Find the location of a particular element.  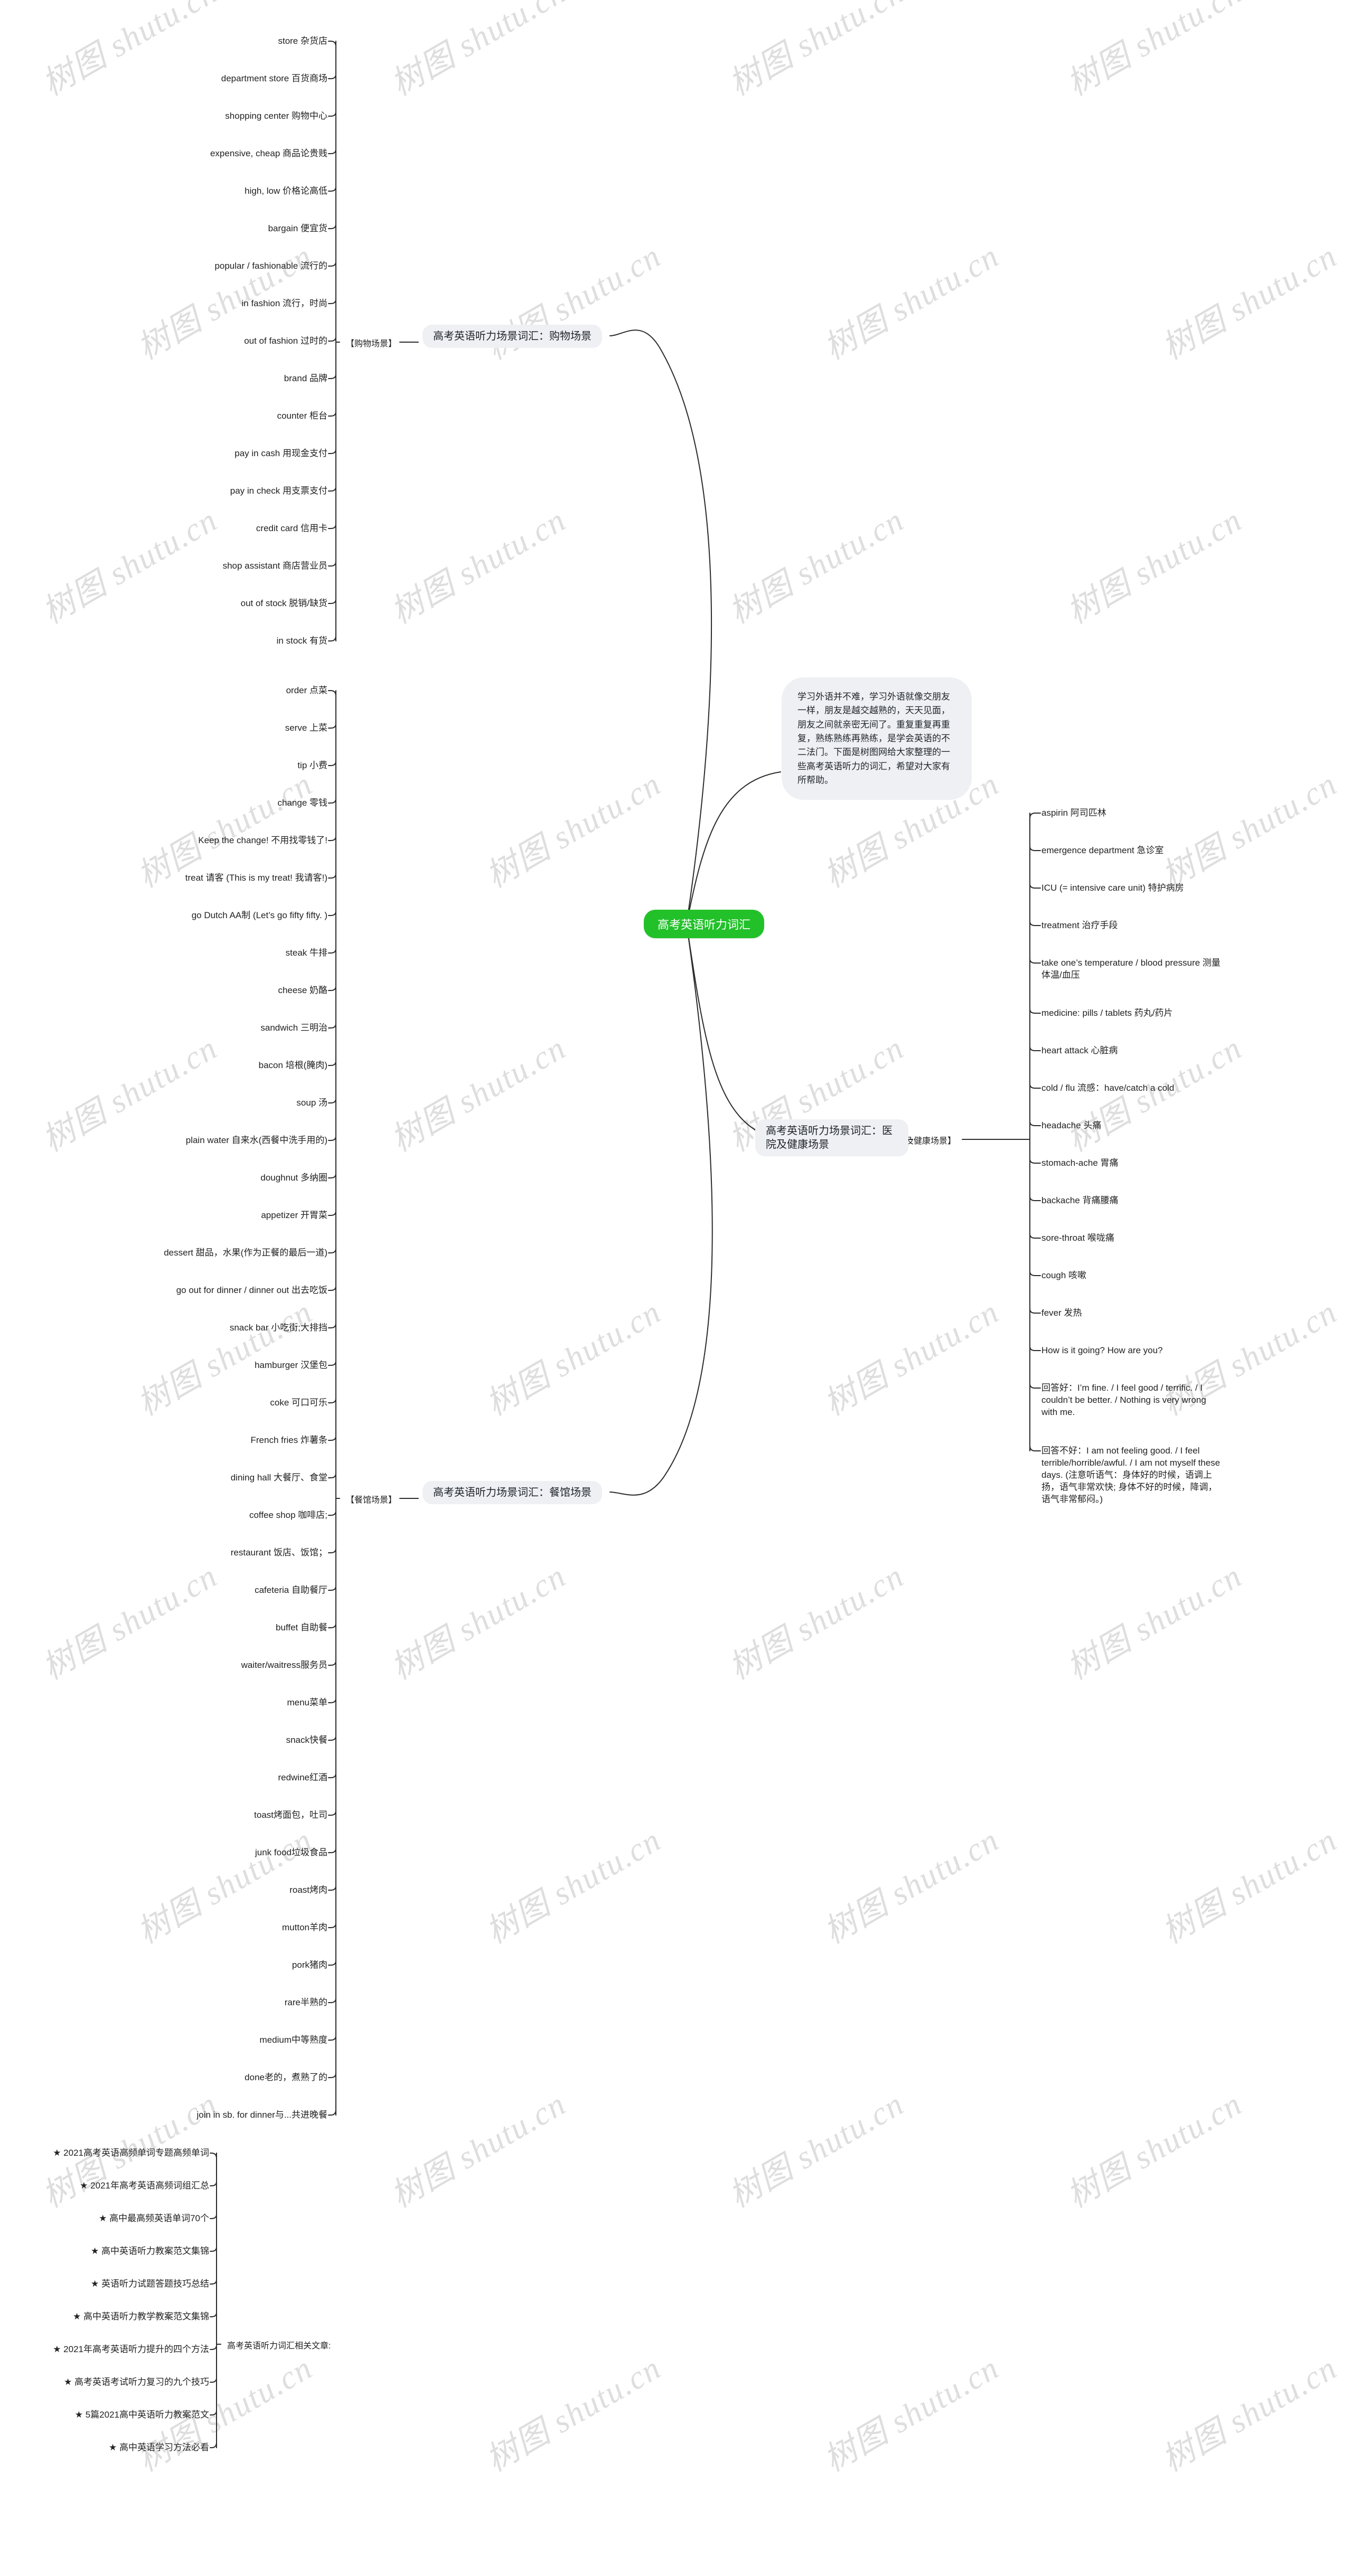

mindmap-leaf: sore-throat 喉咙痛 is located at coordinates (1077, 1238).